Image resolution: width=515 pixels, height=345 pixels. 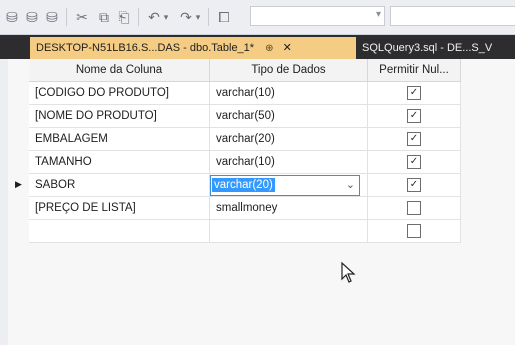 I want to click on table-row: SABOR varchar(20) ⌄ ✓, so click(x=245, y=185).